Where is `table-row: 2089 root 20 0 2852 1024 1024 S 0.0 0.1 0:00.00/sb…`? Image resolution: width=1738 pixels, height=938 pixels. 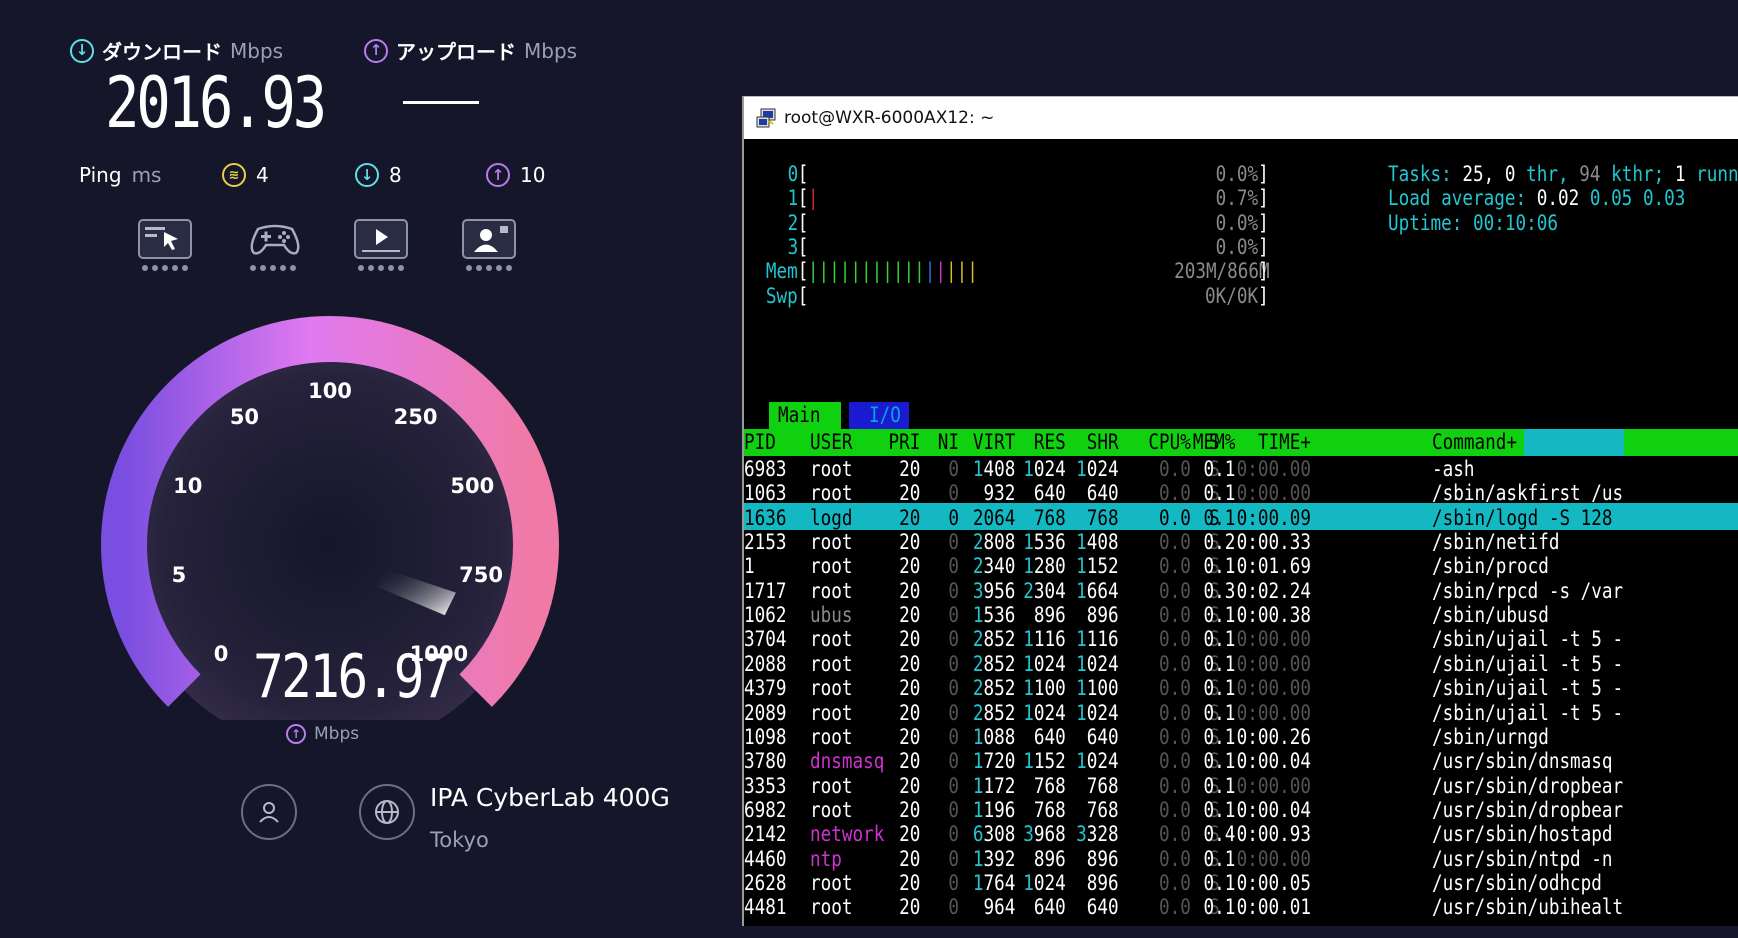
table-row: 2089 root 20 0 2852 1024 1024 S 0.0 0.1 0:00.00/sb… is located at coordinates (1241, 713).